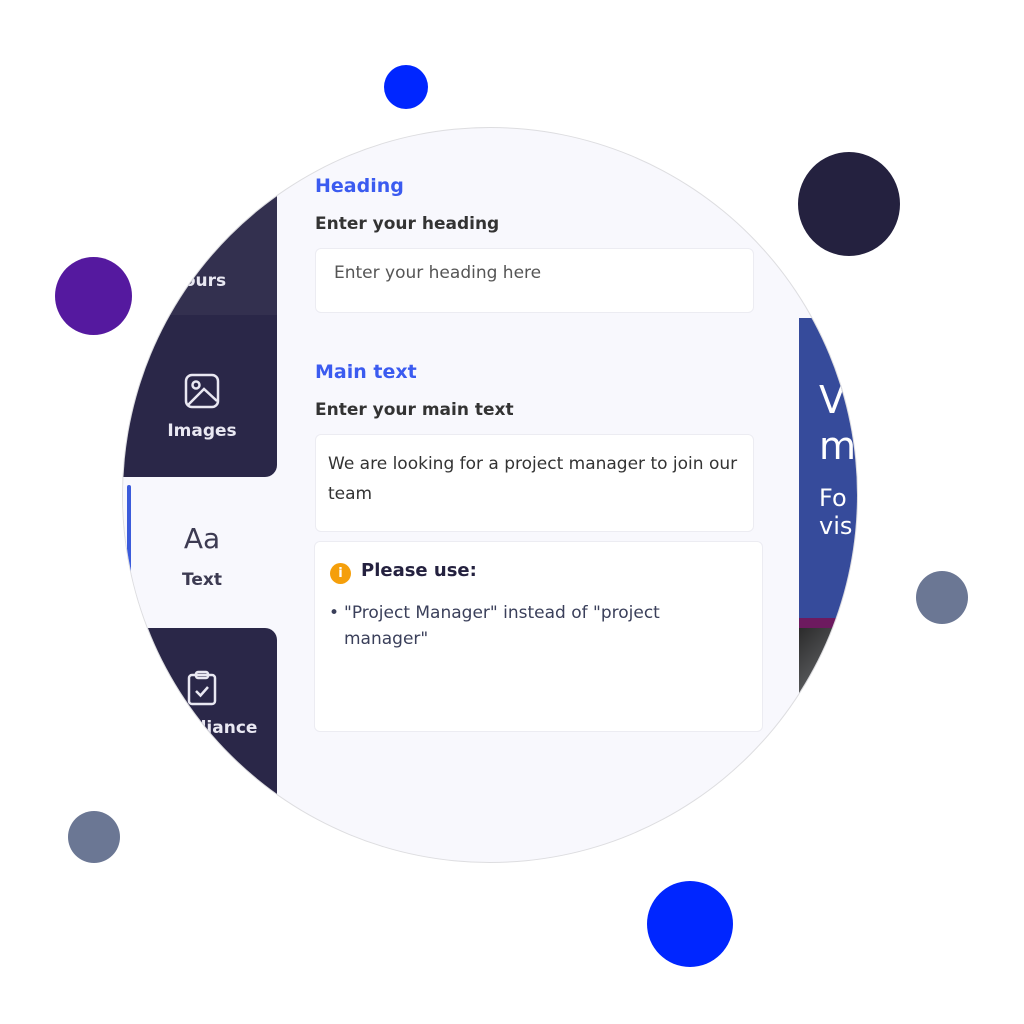 Image resolution: width=1024 pixels, height=1024 pixels. Describe the element at coordinates (407, 224) in the screenshot. I see `heading-field-label: Enter your heading` at that location.